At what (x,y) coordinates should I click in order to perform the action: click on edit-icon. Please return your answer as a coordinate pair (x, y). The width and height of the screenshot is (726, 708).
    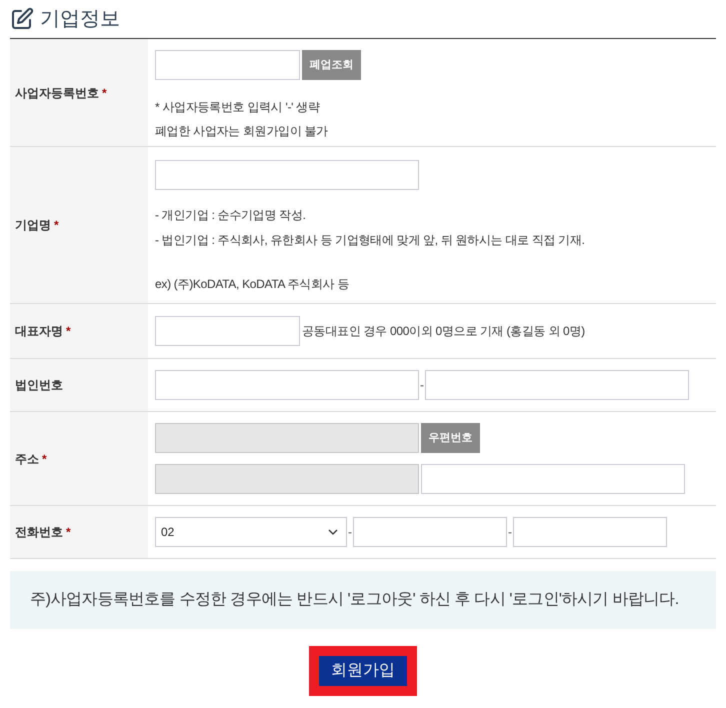
    Looking at the image, I should click on (22, 19).